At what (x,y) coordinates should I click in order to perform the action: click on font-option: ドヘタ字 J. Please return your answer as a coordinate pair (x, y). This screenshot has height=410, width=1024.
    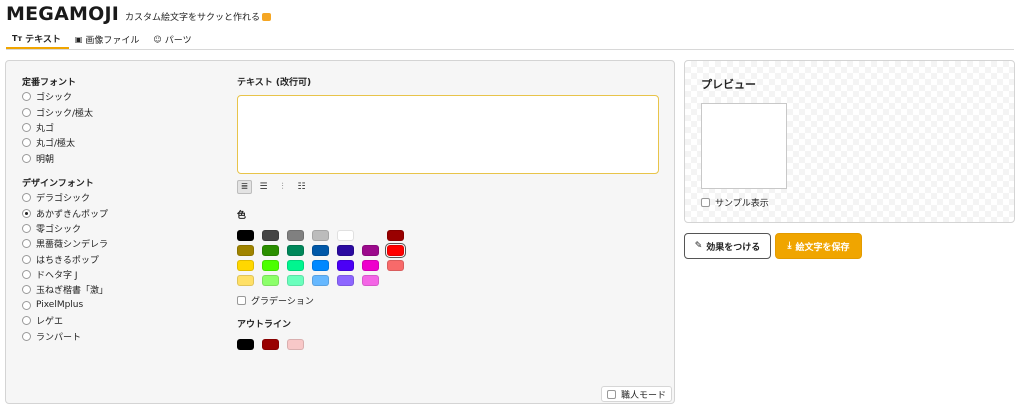
    Looking at the image, I should click on (122, 274).